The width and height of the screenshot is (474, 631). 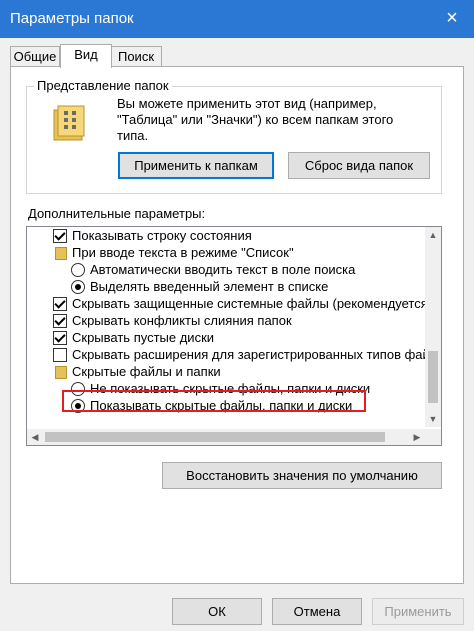 I want to click on vertical-scroll-thumb, so click(x=433, y=377).